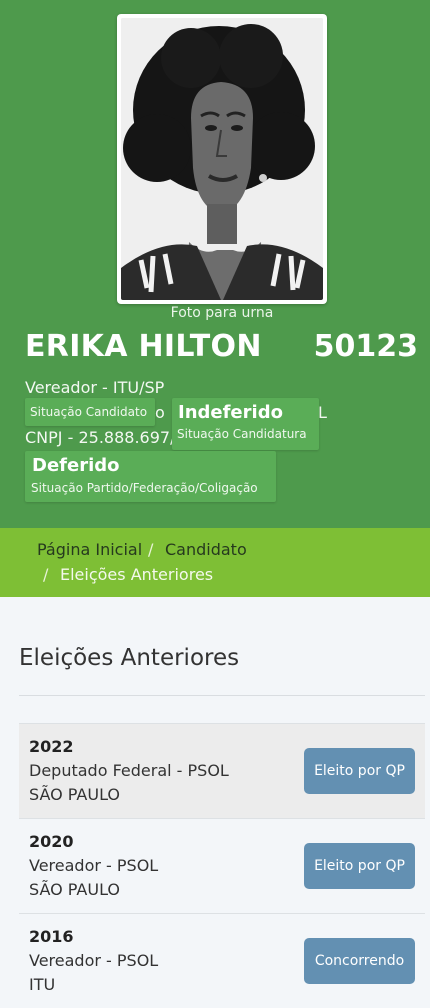 This screenshot has width=430, height=1008. I want to click on party-line-fragment: o, so click(160, 412).